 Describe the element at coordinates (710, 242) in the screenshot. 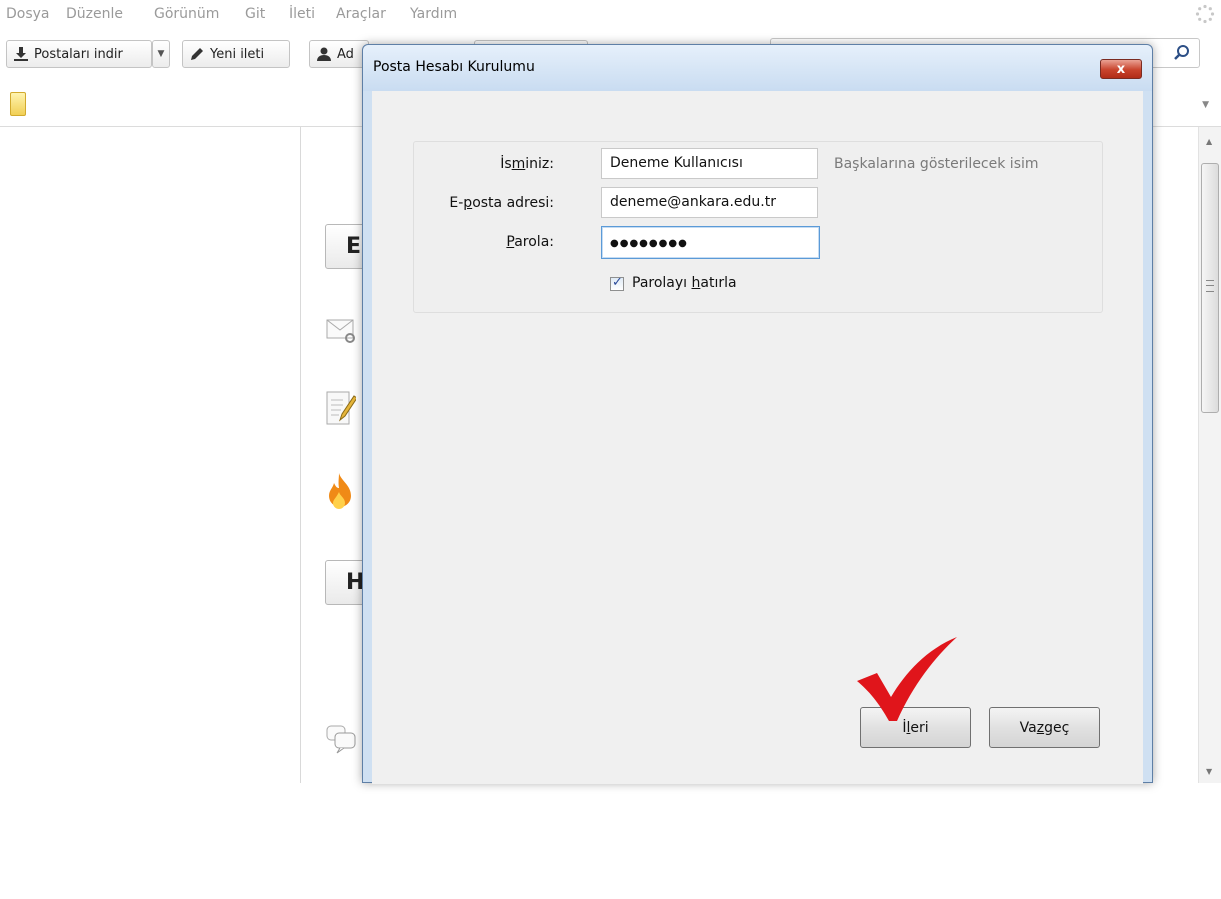

I see `password-field: ●●●●●●●●` at that location.